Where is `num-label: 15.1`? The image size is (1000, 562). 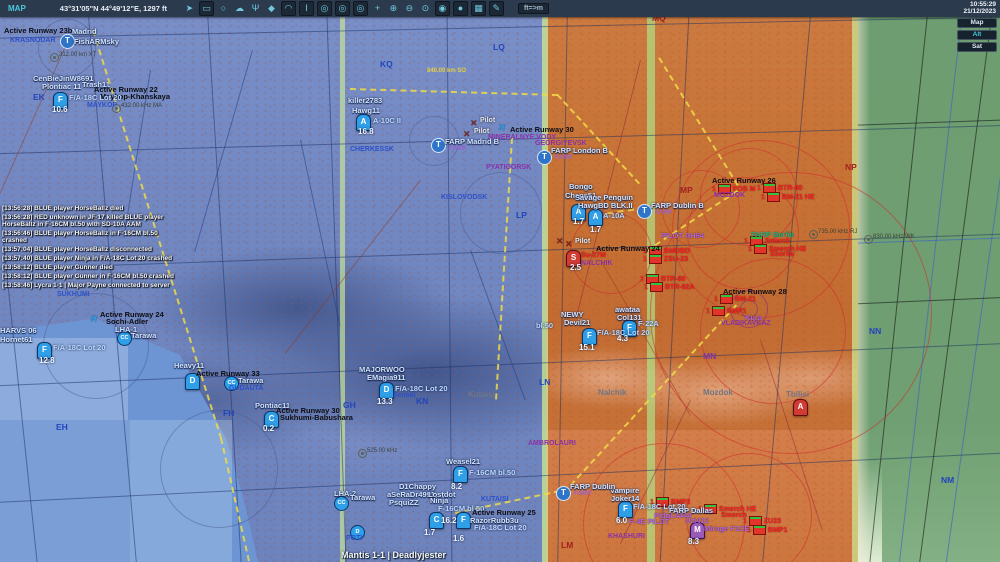
num-label: 15.1 is located at coordinates (587, 347).